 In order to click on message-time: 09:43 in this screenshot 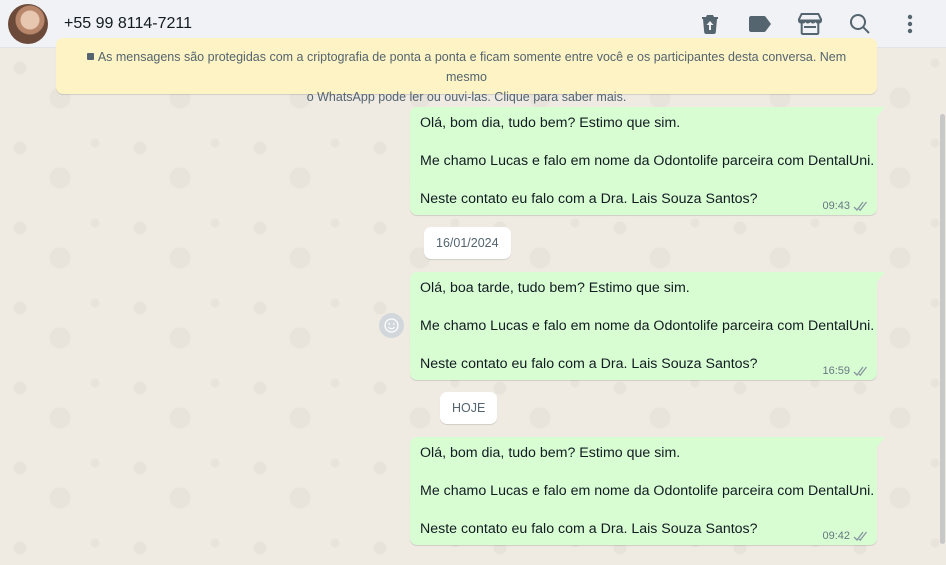, I will do `click(836, 206)`.